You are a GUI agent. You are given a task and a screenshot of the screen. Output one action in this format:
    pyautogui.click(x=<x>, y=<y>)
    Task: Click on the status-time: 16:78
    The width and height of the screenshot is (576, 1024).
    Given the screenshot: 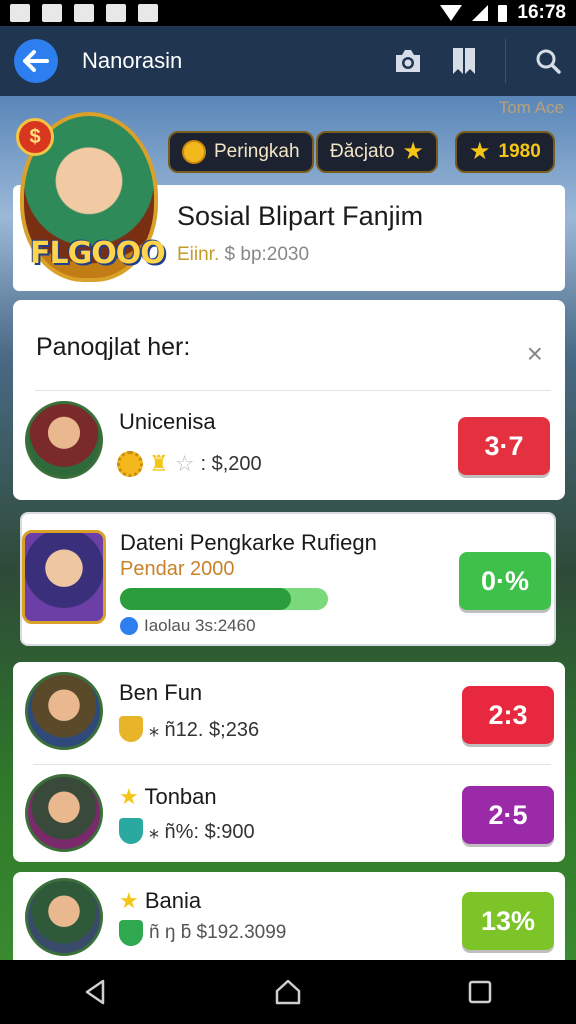 What is the action you would take?
    pyautogui.click(x=541, y=12)
    